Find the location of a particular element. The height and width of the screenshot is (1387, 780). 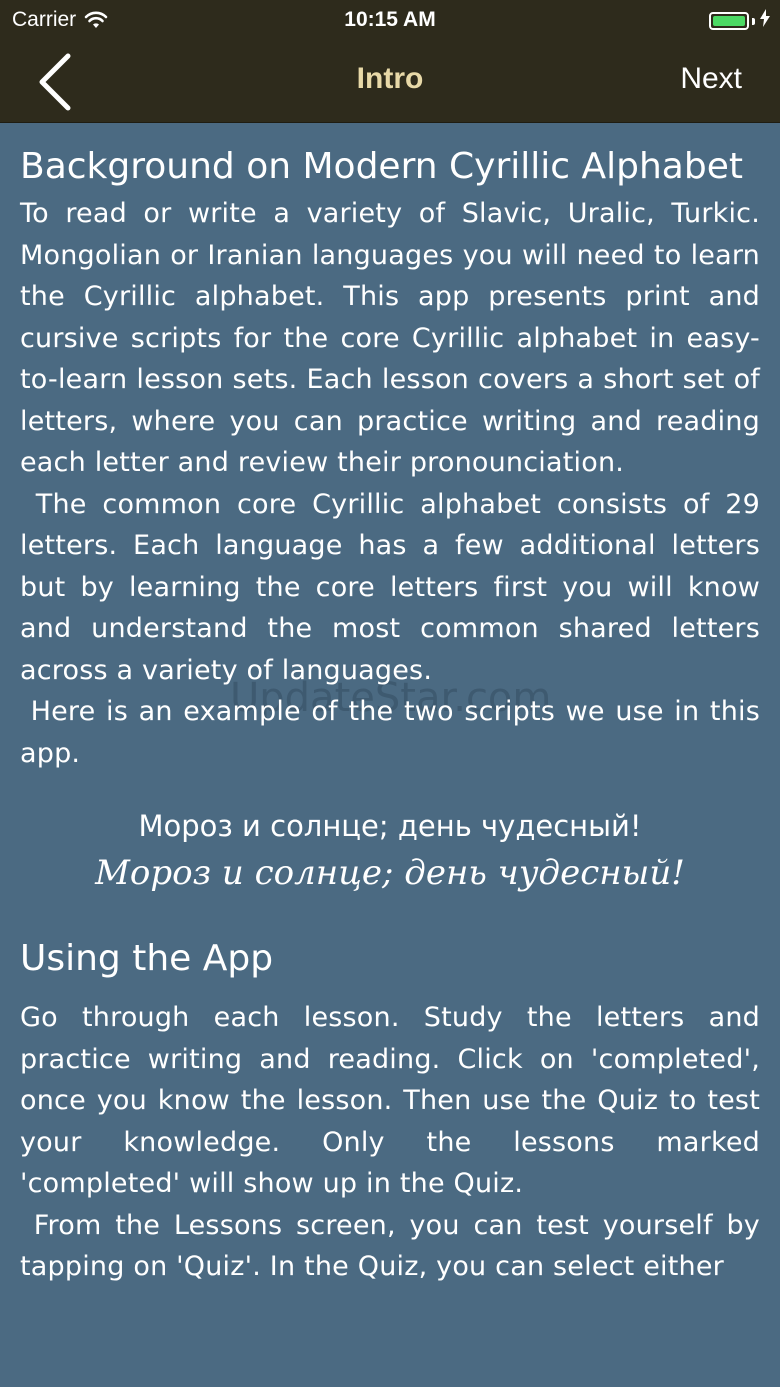

navigation-bar: Intro Next is located at coordinates (390, 81).